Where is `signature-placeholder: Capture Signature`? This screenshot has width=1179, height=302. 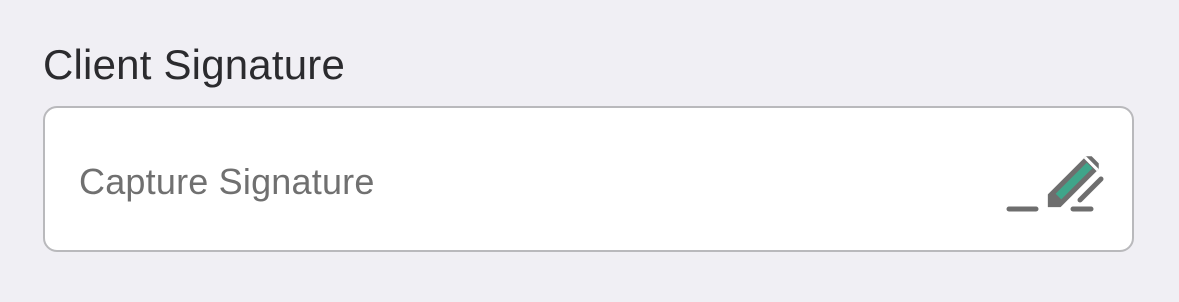
signature-placeholder: Capture Signature is located at coordinates (227, 181).